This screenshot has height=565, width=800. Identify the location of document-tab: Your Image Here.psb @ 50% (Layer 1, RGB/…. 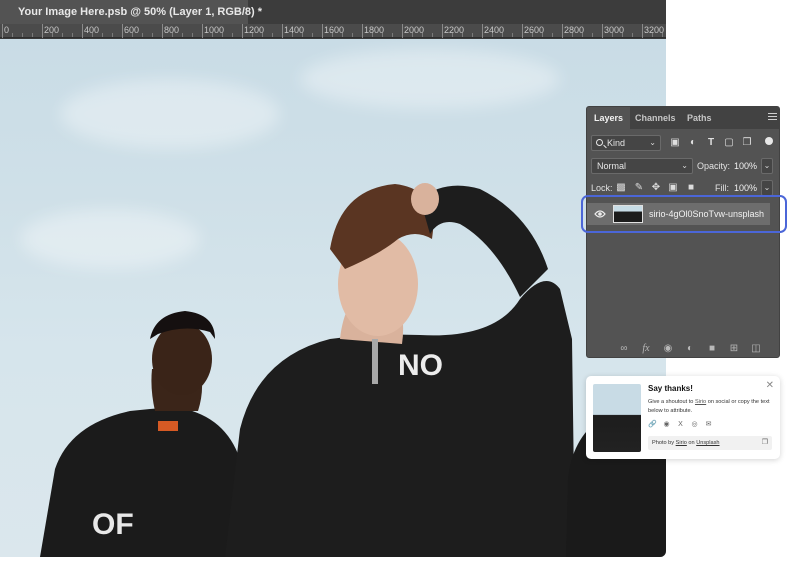
(131, 12).